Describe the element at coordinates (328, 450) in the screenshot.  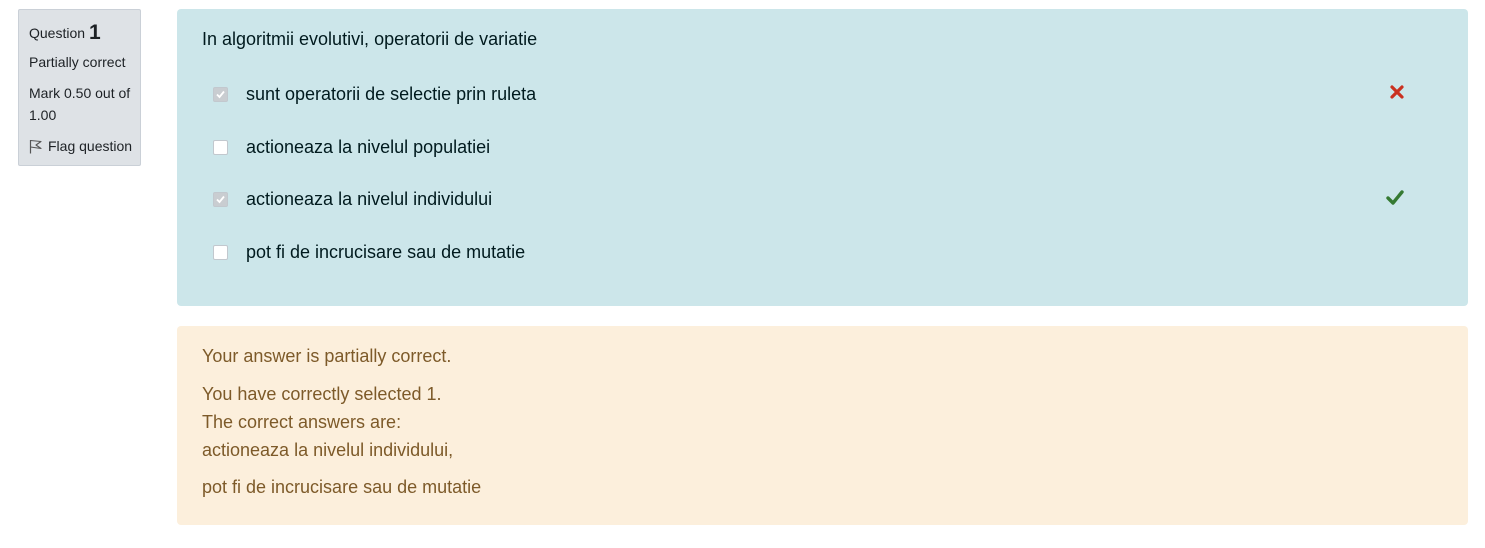
I see `correct-answer-item: actioneaza la nivelul individului,` at that location.